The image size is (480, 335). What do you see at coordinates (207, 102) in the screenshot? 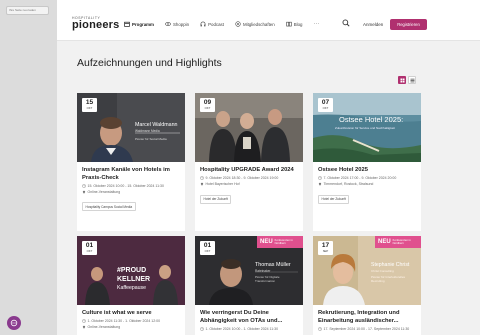
I see `date-day: 09` at bounding box center [207, 102].